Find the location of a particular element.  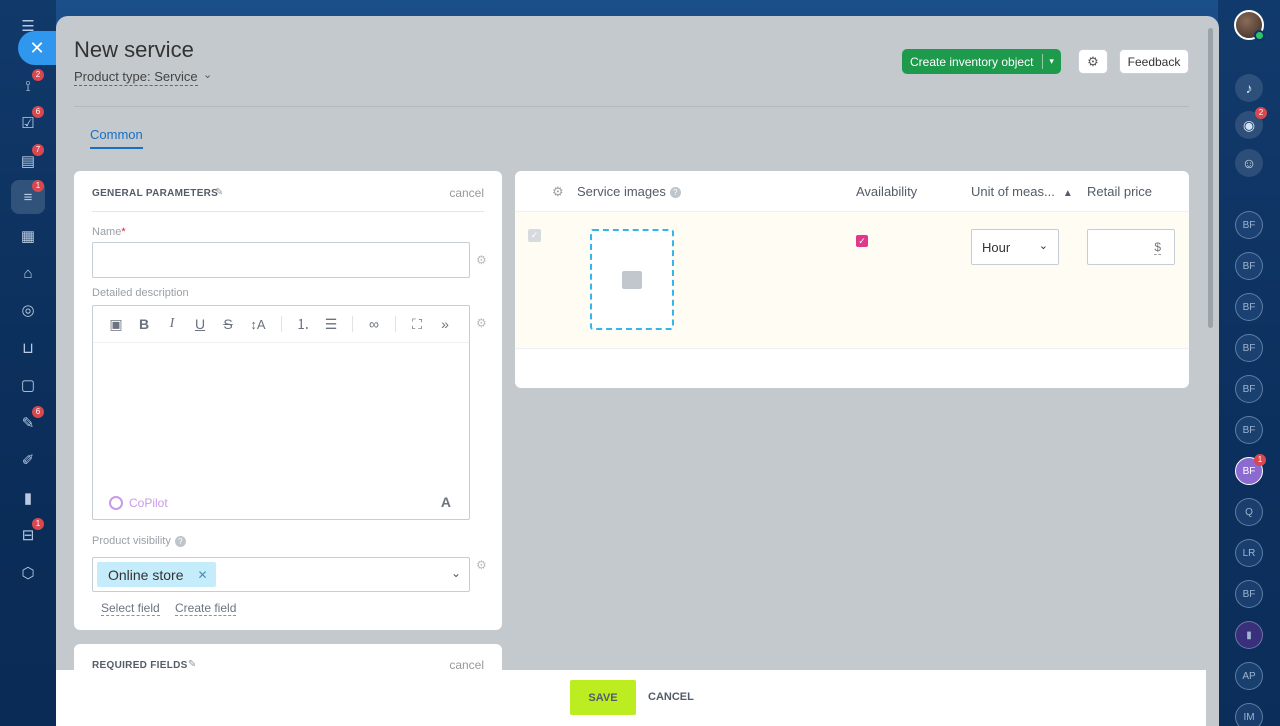

filter-icon: ≡ 1 is located at coordinates (30, 194).